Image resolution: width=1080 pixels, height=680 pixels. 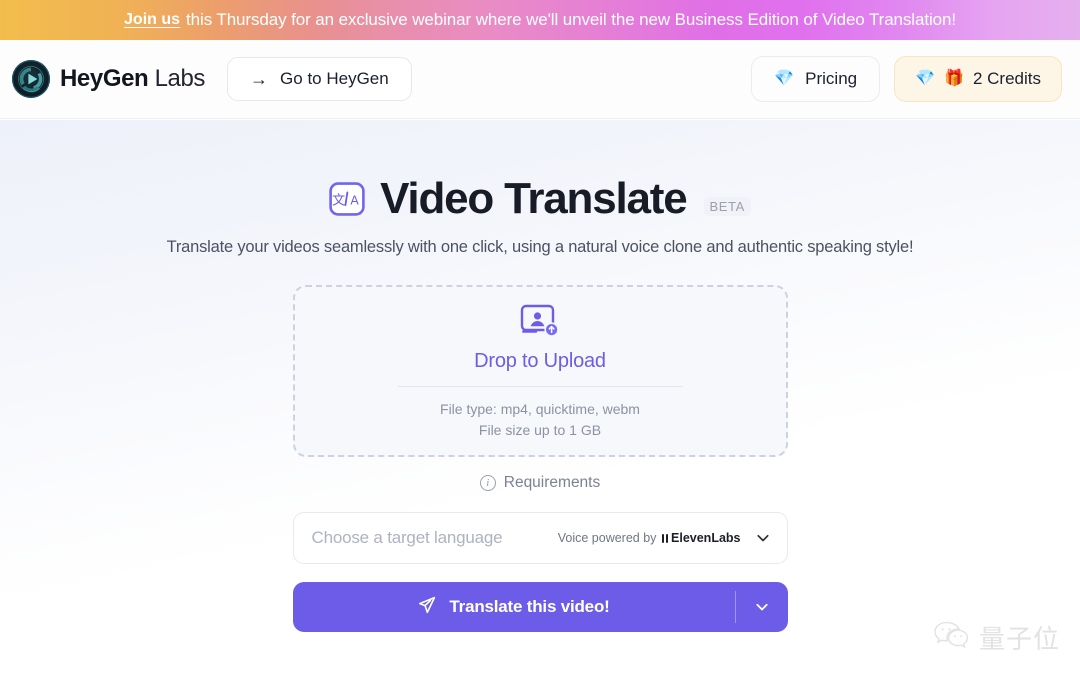 What do you see at coordinates (540, 408) in the screenshot?
I see `dropzone-file-type: File type: mp4, quicktime, webm` at bounding box center [540, 408].